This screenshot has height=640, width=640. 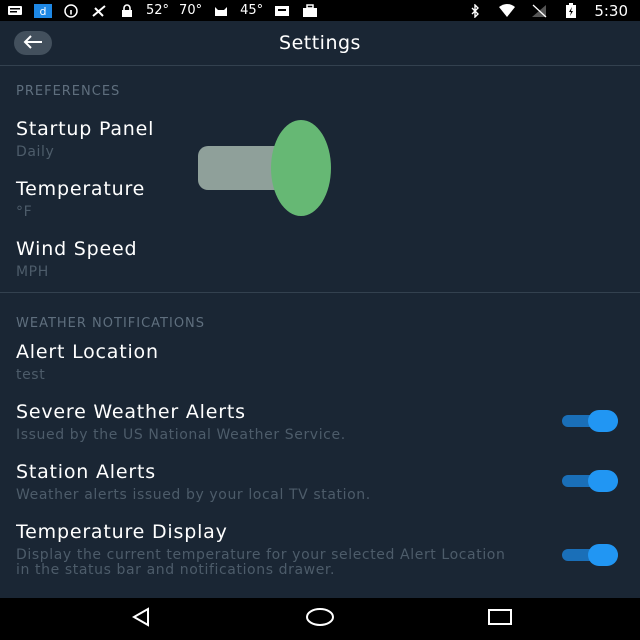 I want to click on status-temp-3: 45°, so click(x=252, y=10).